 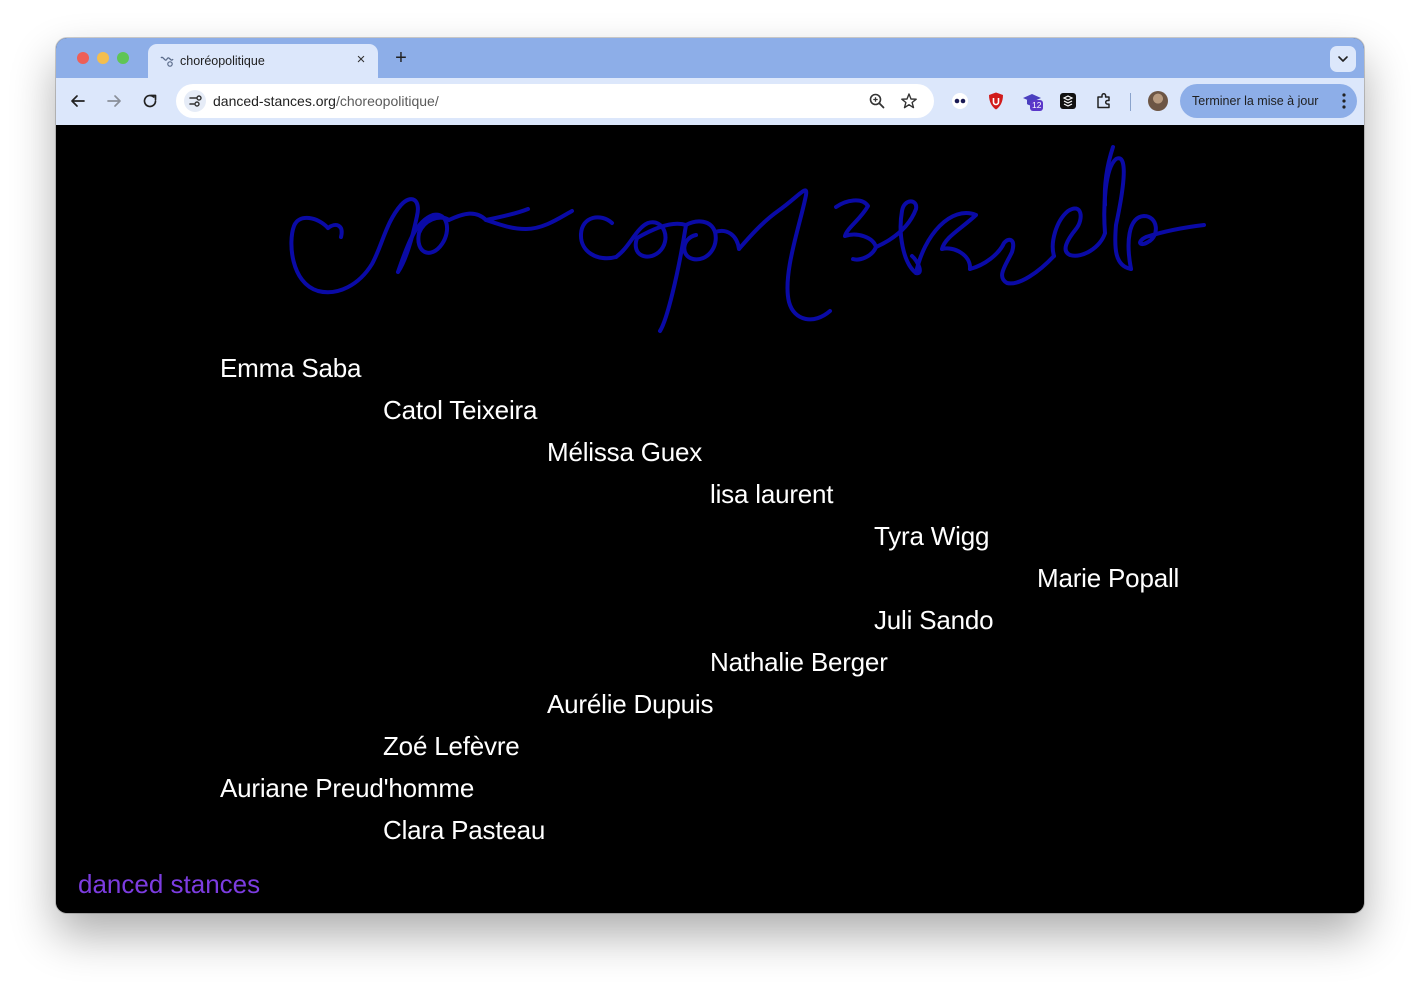 What do you see at coordinates (1255, 101) in the screenshot?
I see `update-button-label: Terminer la mise à jour` at bounding box center [1255, 101].